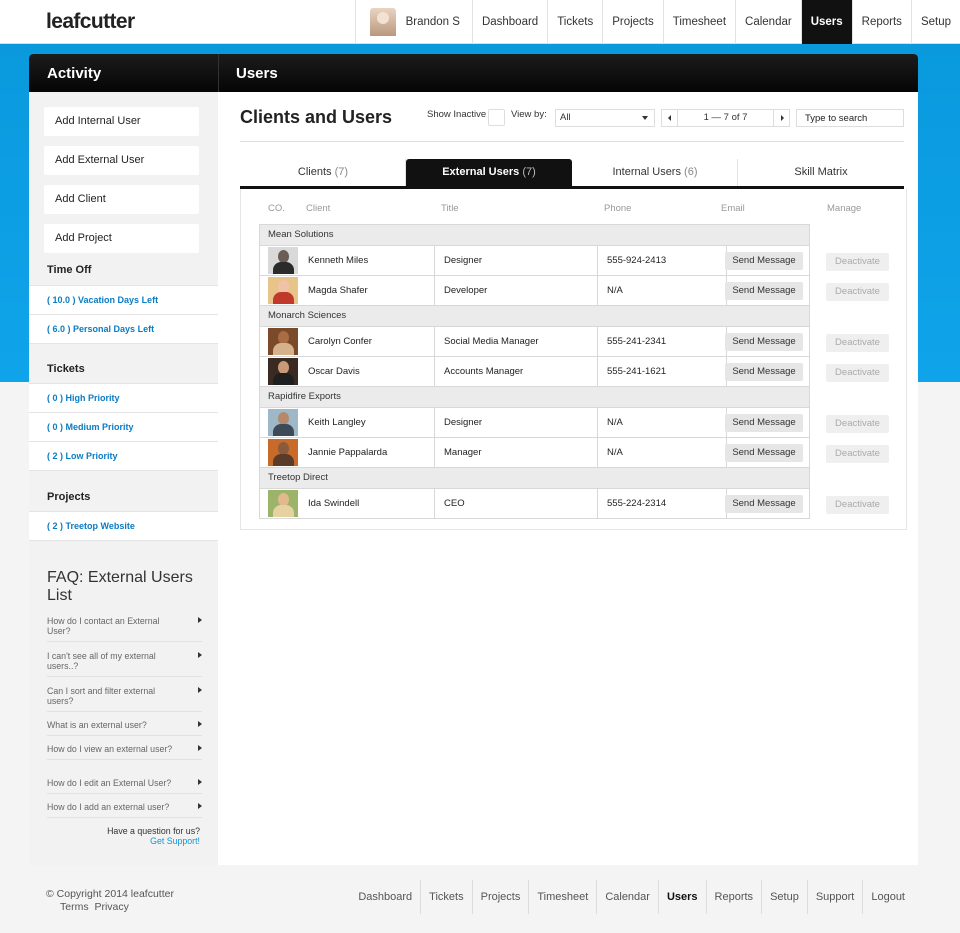 The height and width of the screenshot is (933, 960). What do you see at coordinates (670, 118) in the screenshot?
I see `prev-page-button` at bounding box center [670, 118].